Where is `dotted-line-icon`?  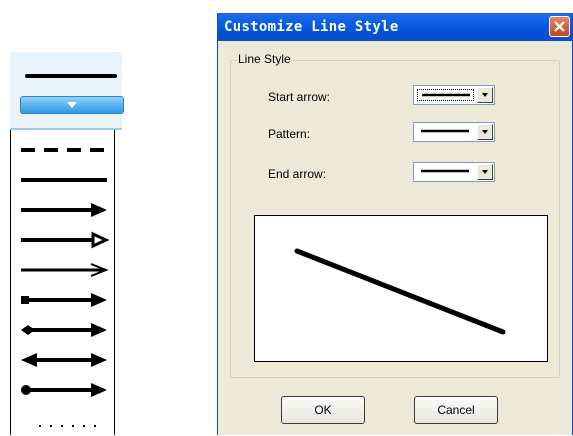
dotted-line-icon is located at coordinates (69, 426).